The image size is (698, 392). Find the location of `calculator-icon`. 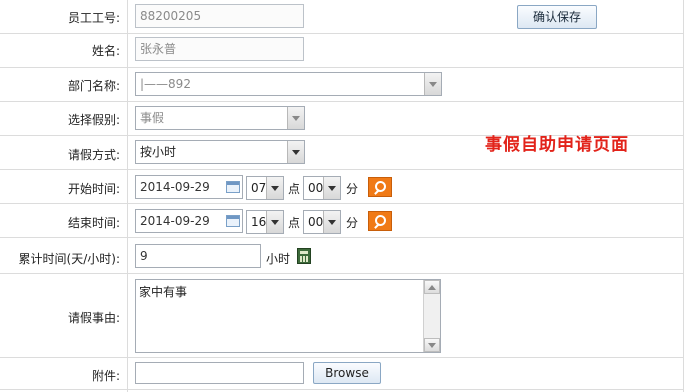

calculator-icon is located at coordinates (304, 256).